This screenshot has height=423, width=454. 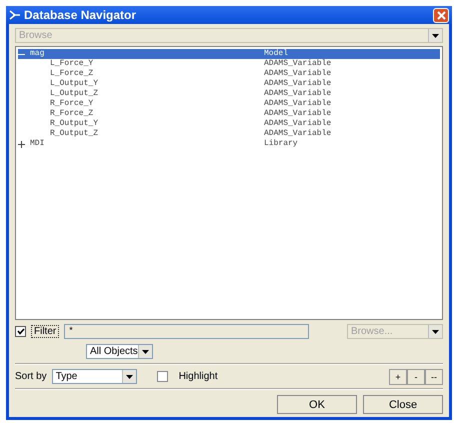 I want to click on filter-checkbox, so click(x=20, y=331).